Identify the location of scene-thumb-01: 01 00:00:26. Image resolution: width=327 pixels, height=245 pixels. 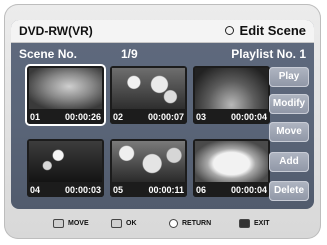
(65, 95).